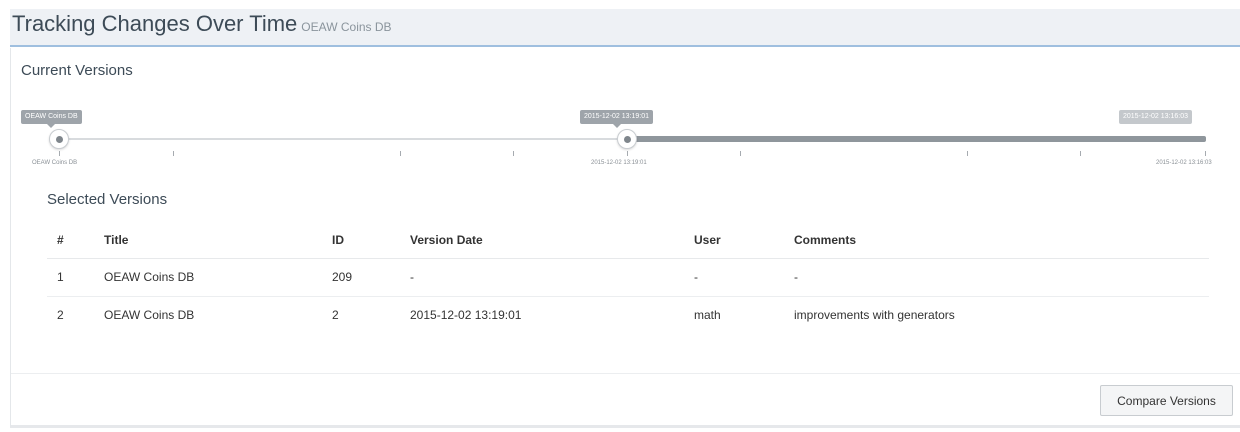  Describe the element at coordinates (619, 163) in the screenshot. I see `tick-label-middle: 2015-12-02 13:19:01` at that location.